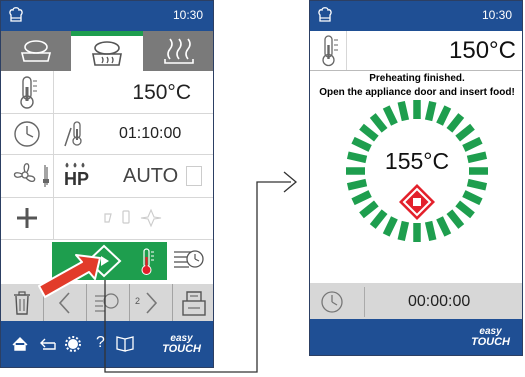 Image resolution: width=525 pixels, height=377 pixels. I want to click on timer-row: 01:10:00, so click(107, 134).